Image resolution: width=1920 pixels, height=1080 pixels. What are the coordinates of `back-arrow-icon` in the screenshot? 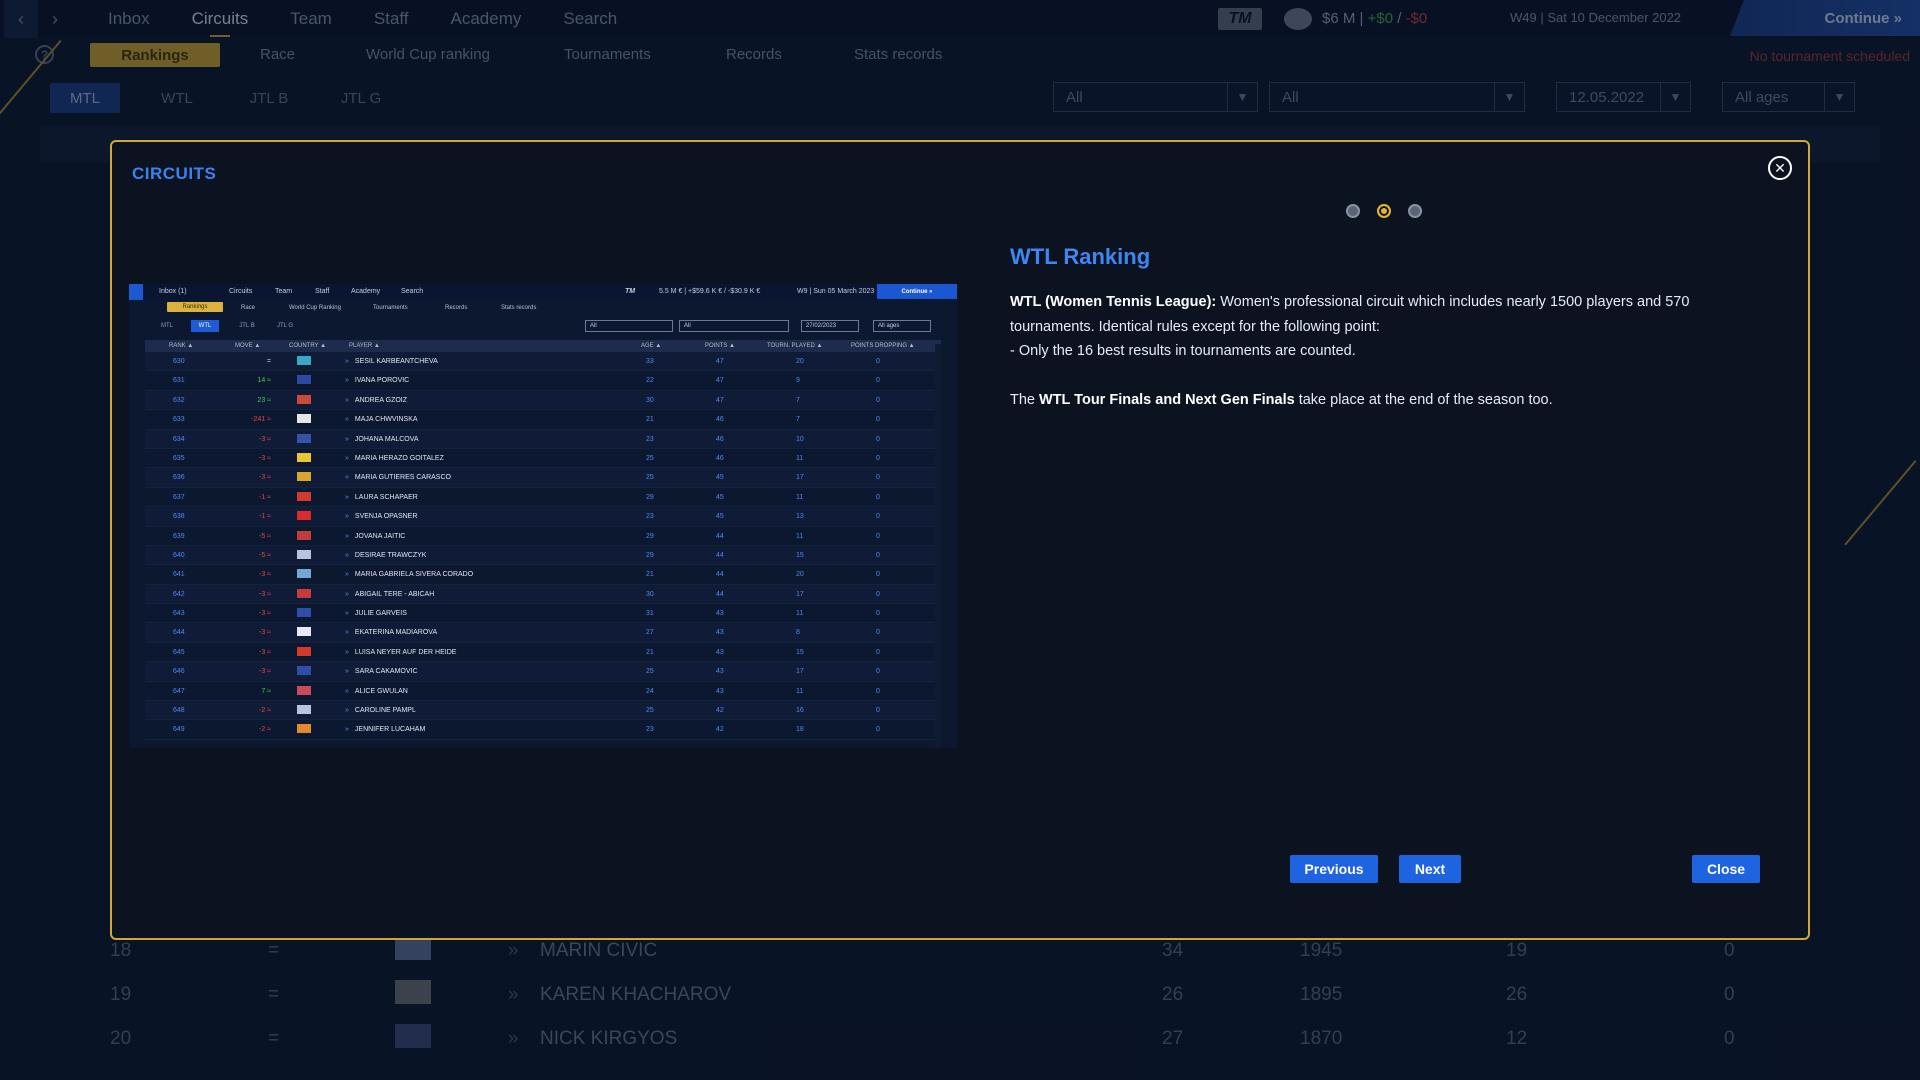 It's located at (136, 292).